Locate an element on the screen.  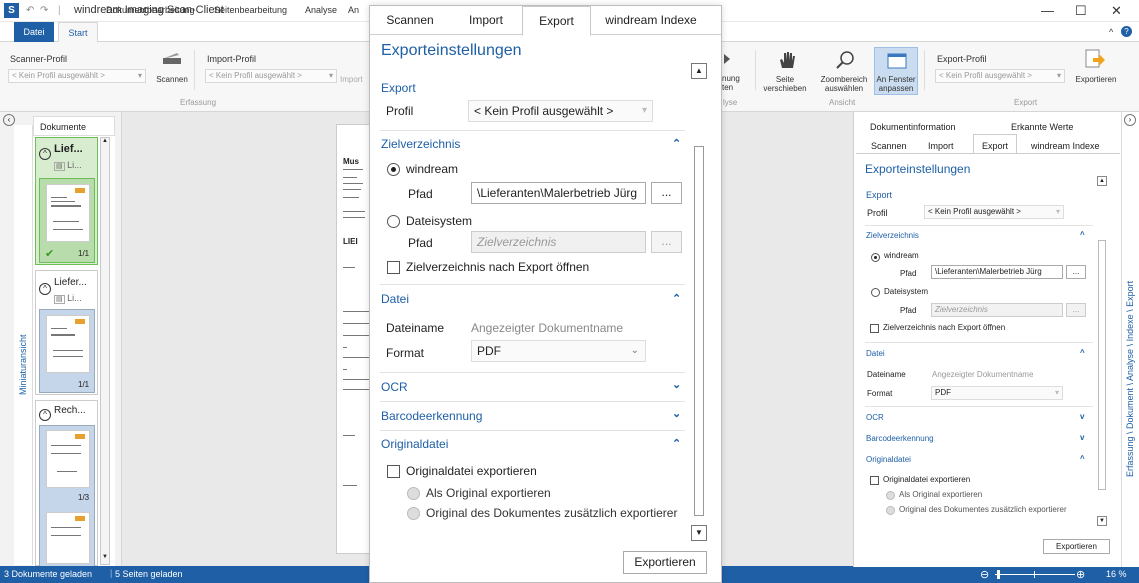
dialog-tab-import: Import is located at coordinates (486, 20).